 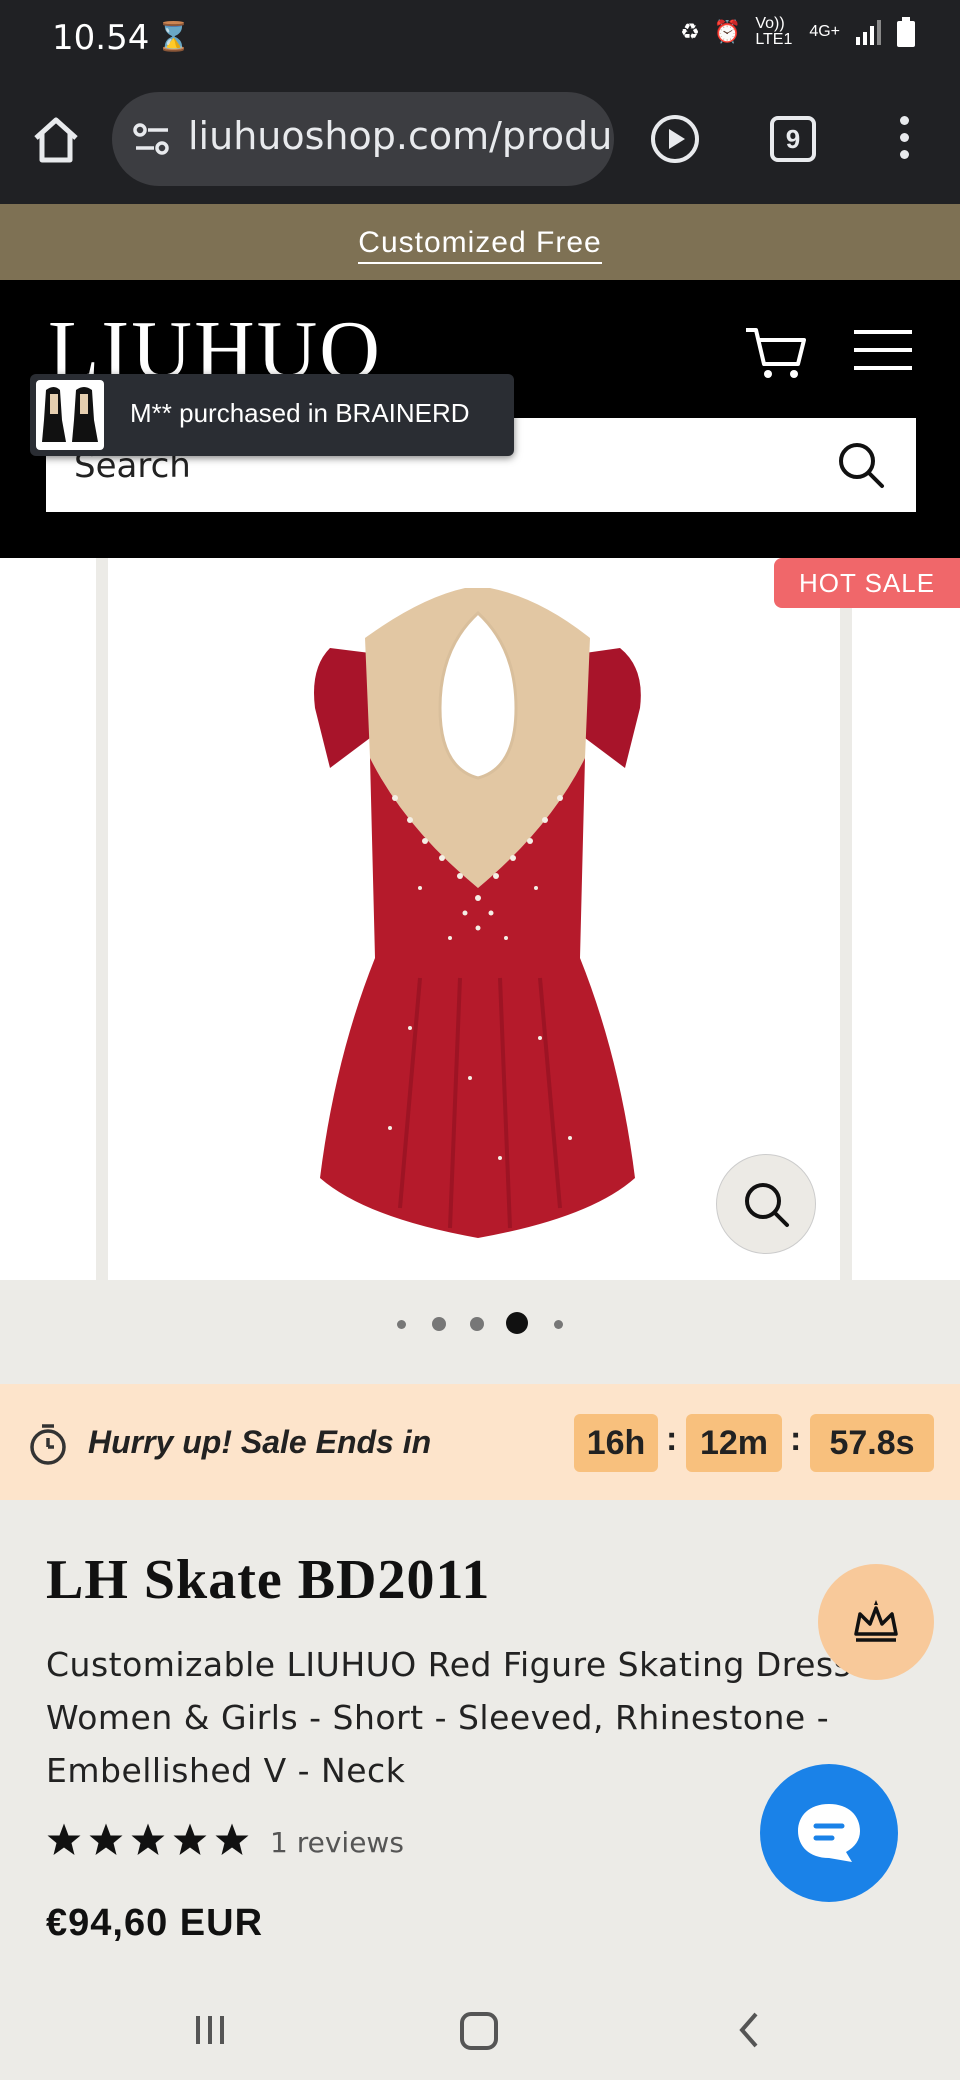 I want to click on product-title: LH Skate BD2011, so click(x=268, y=1580).